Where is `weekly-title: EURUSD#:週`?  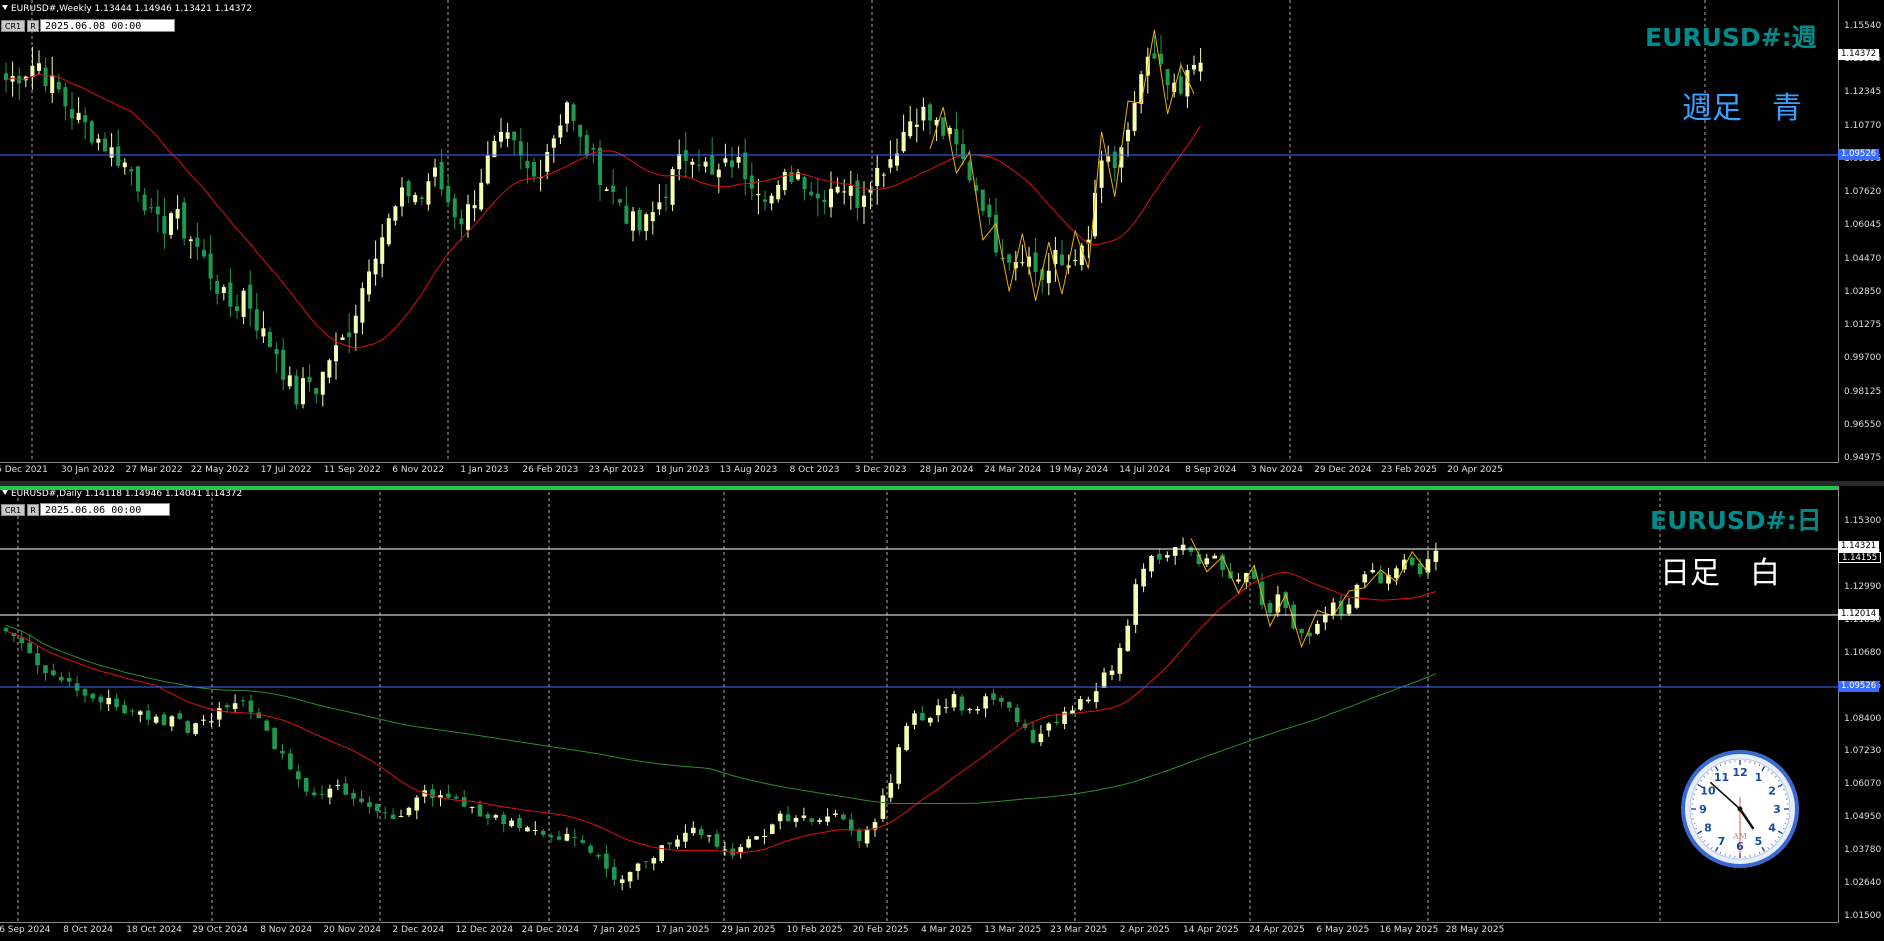 weekly-title: EURUSD#:週 is located at coordinates (1731, 37).